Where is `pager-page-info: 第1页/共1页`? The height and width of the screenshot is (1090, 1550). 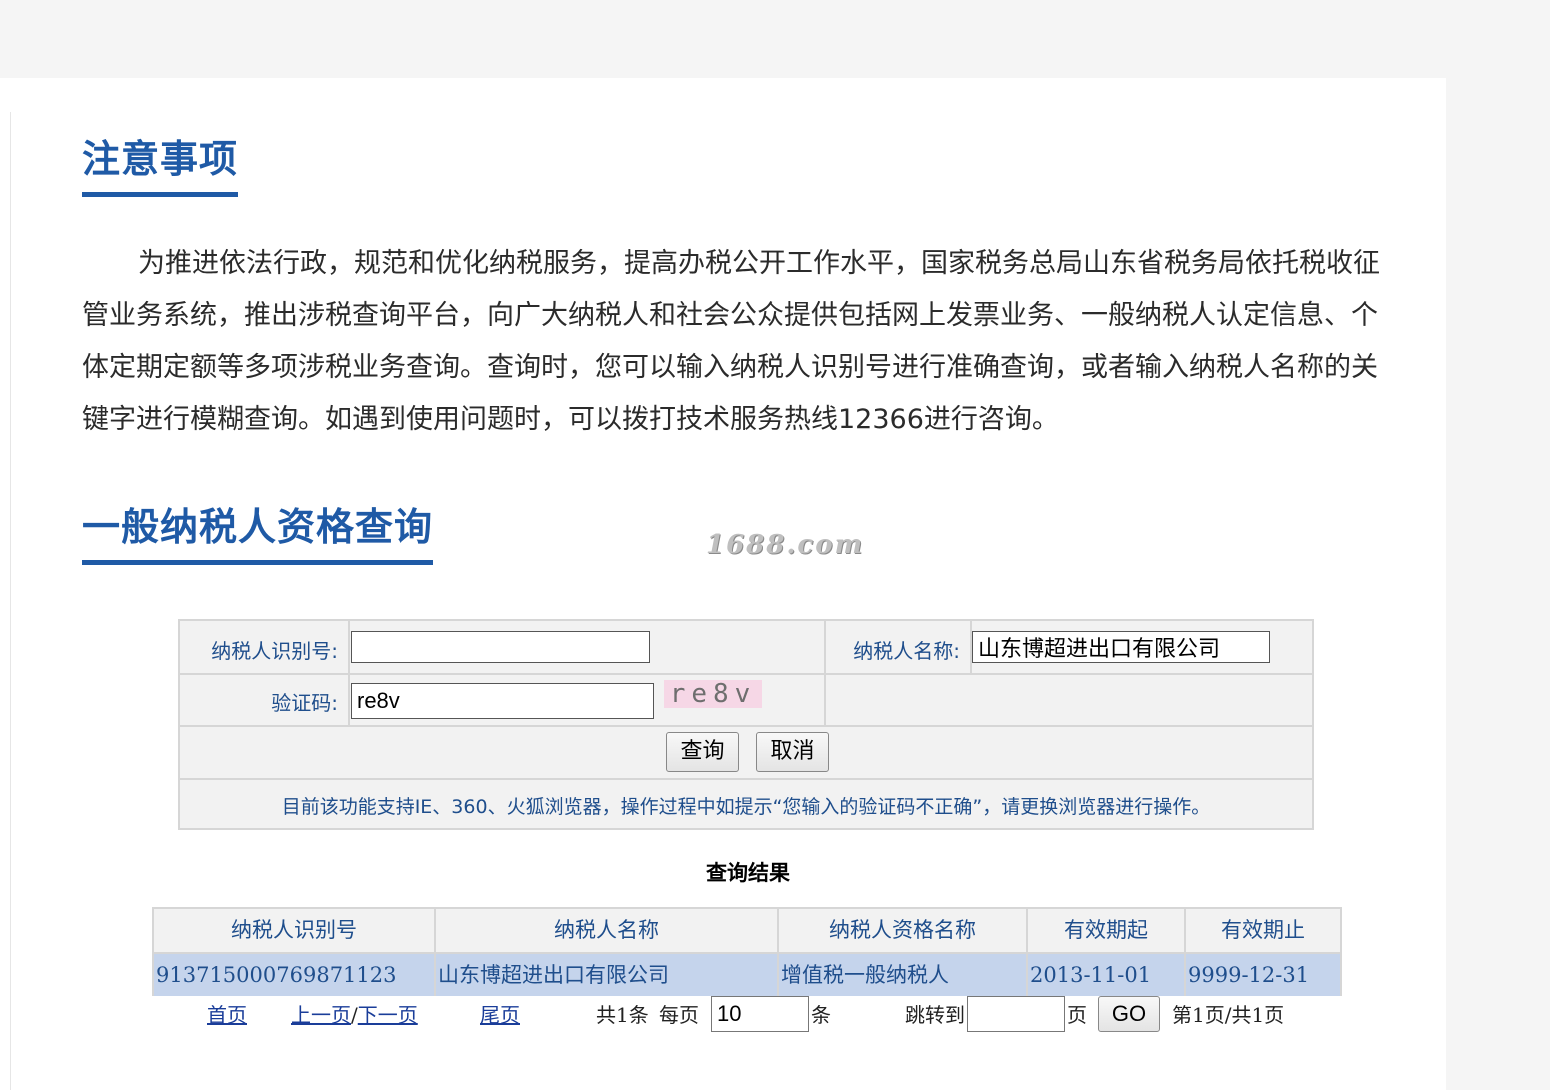 pager-page-info: 第1页/共1页 is located at coordinates (1228, 1015).